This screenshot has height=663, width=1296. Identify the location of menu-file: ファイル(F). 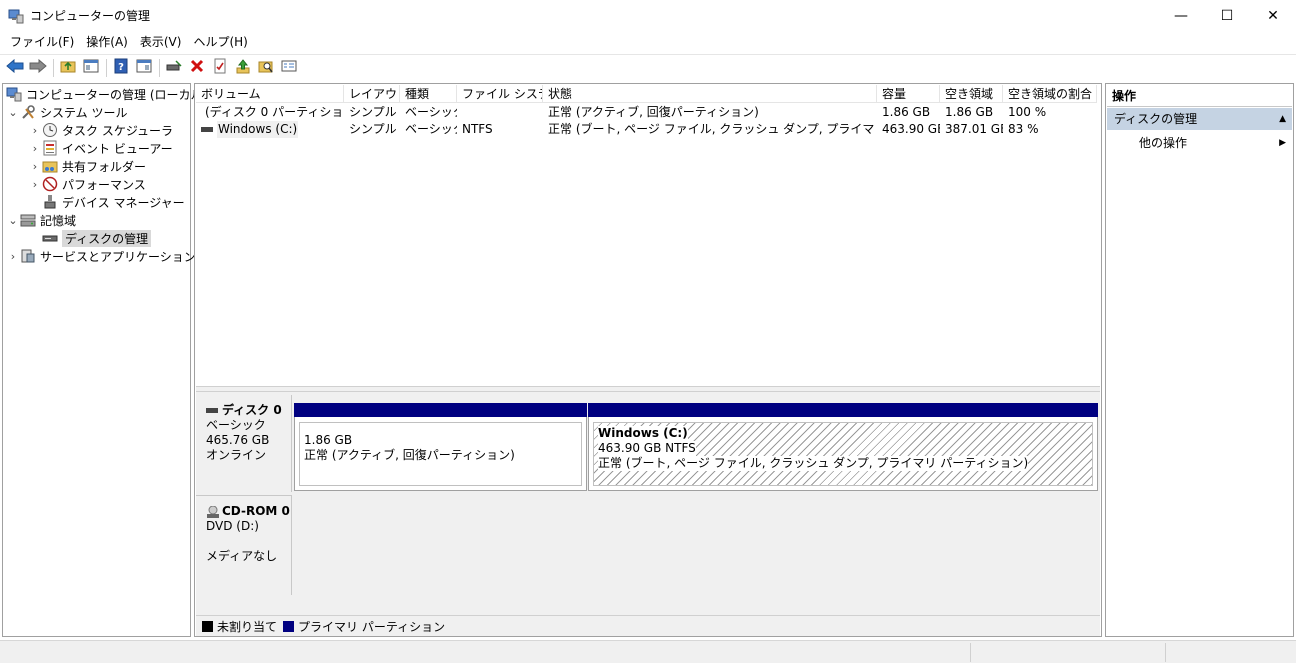
(42, 42).